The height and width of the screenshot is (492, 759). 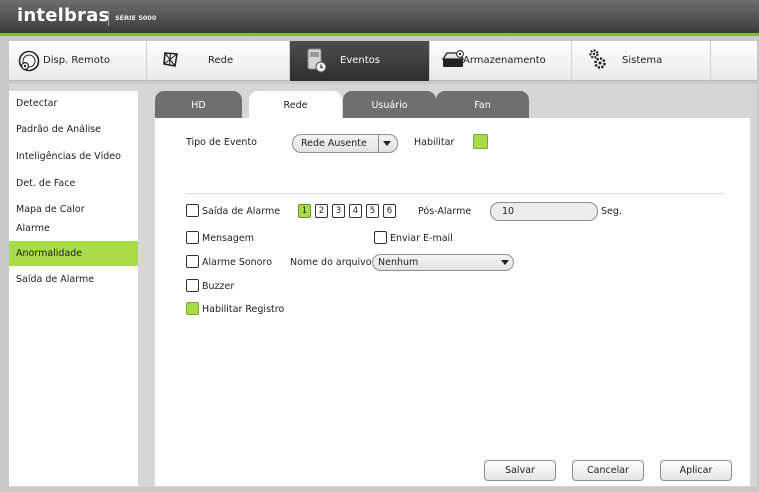 What do you see at coordinates (331, 262) in the screenshot?
I see `file-name-label: Nome do arquivo` at bounding box center [331, 262].